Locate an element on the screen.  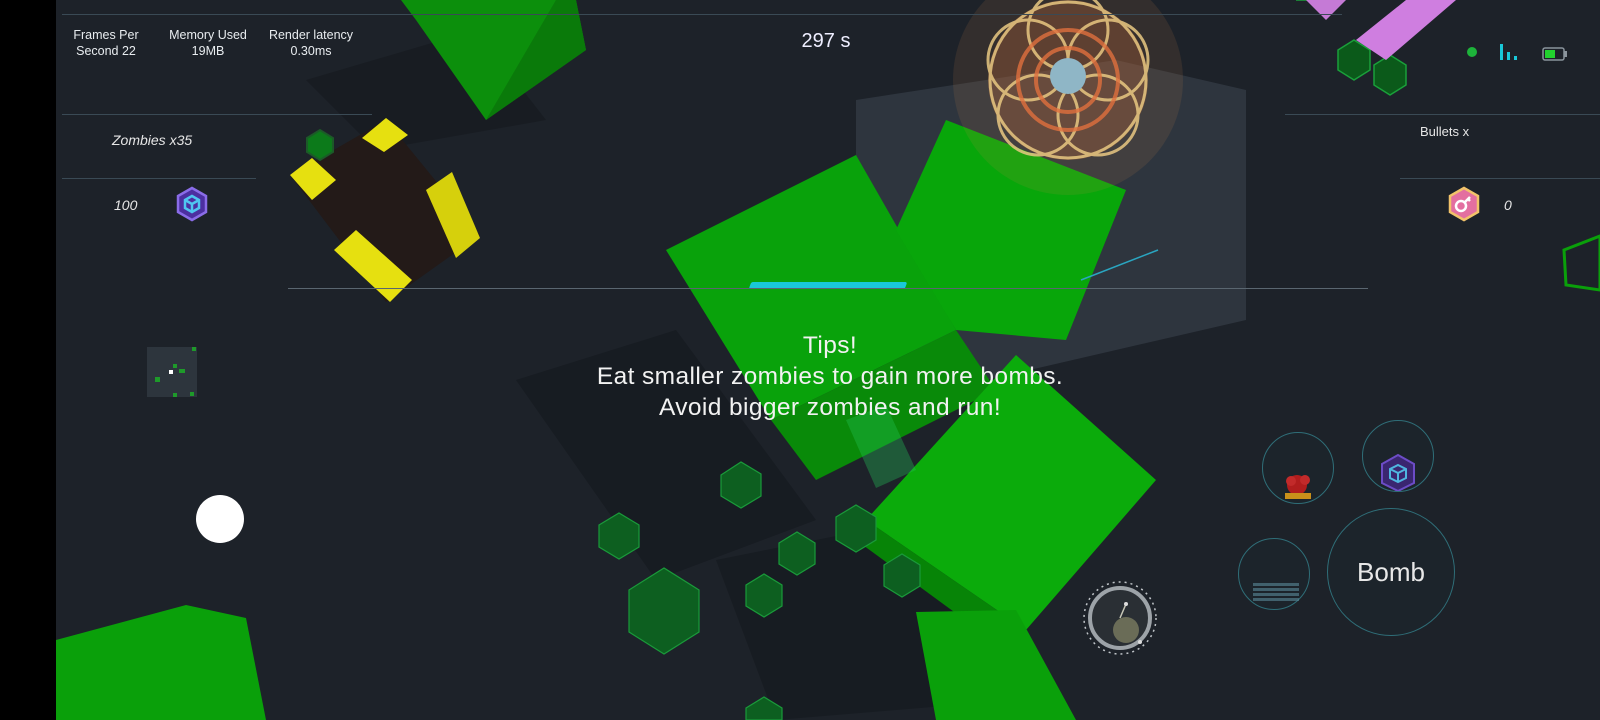
minimap-dots is located at coordinates (175, 372).